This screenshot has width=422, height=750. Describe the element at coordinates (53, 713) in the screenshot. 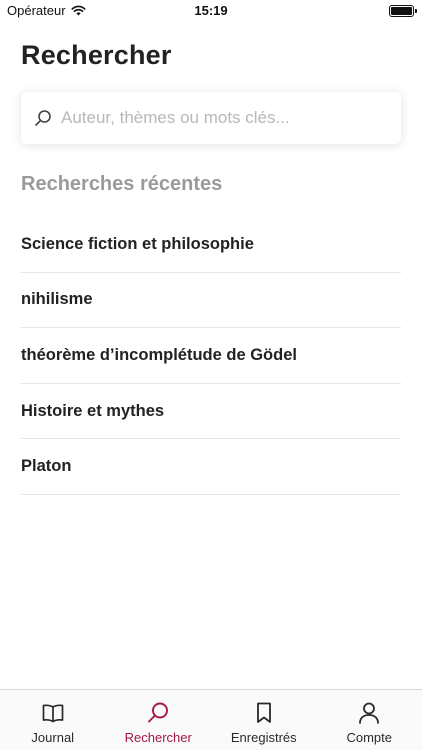

I see `book-icon` at that location.